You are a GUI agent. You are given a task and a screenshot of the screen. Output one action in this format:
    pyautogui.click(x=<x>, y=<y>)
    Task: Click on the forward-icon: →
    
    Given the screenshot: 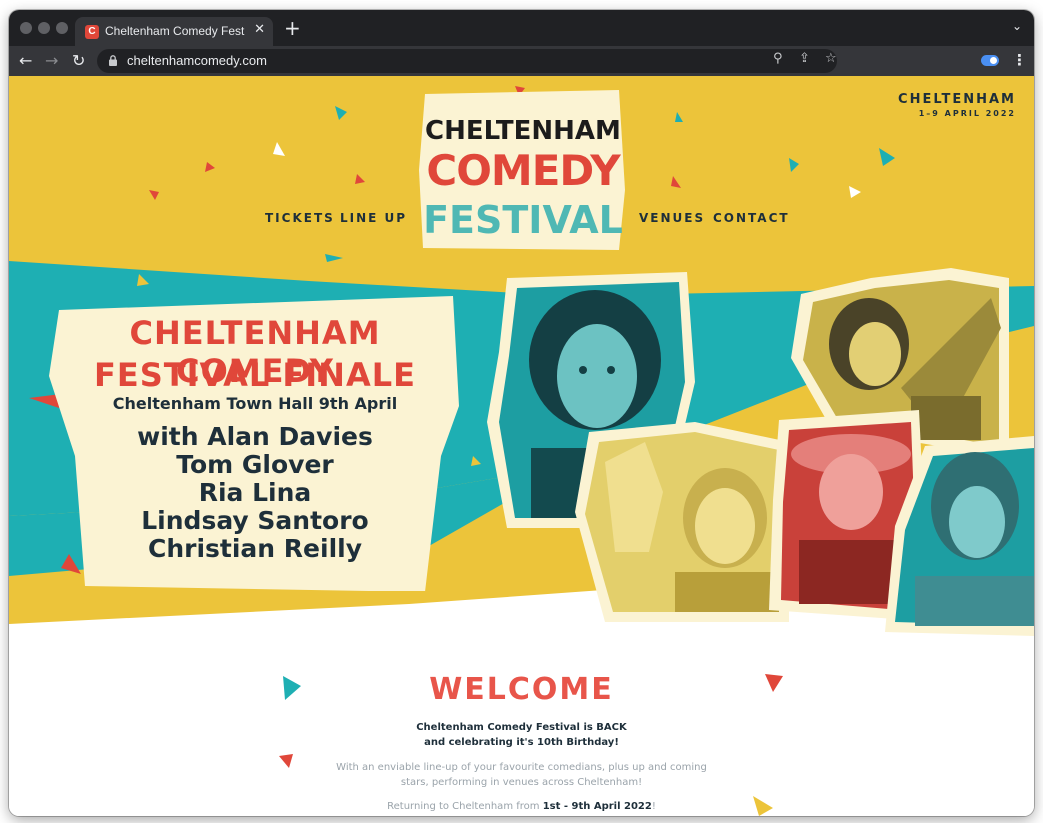 What is the action you would take?
    pyautogui.click(x=51, y=60)
    